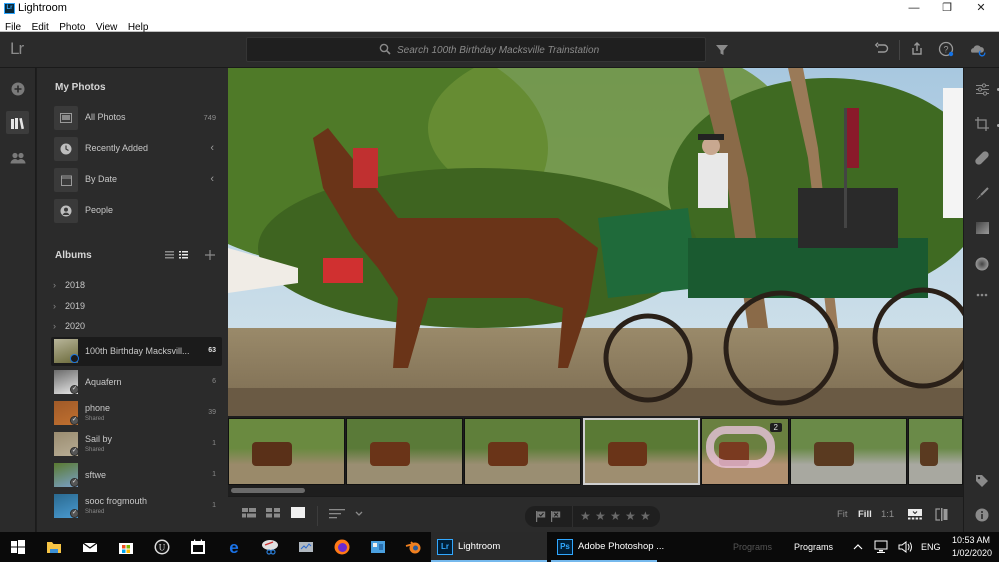  Describe the element at coordinates (982, 481) in the screenshot. I see `keywords-tool` at that location.